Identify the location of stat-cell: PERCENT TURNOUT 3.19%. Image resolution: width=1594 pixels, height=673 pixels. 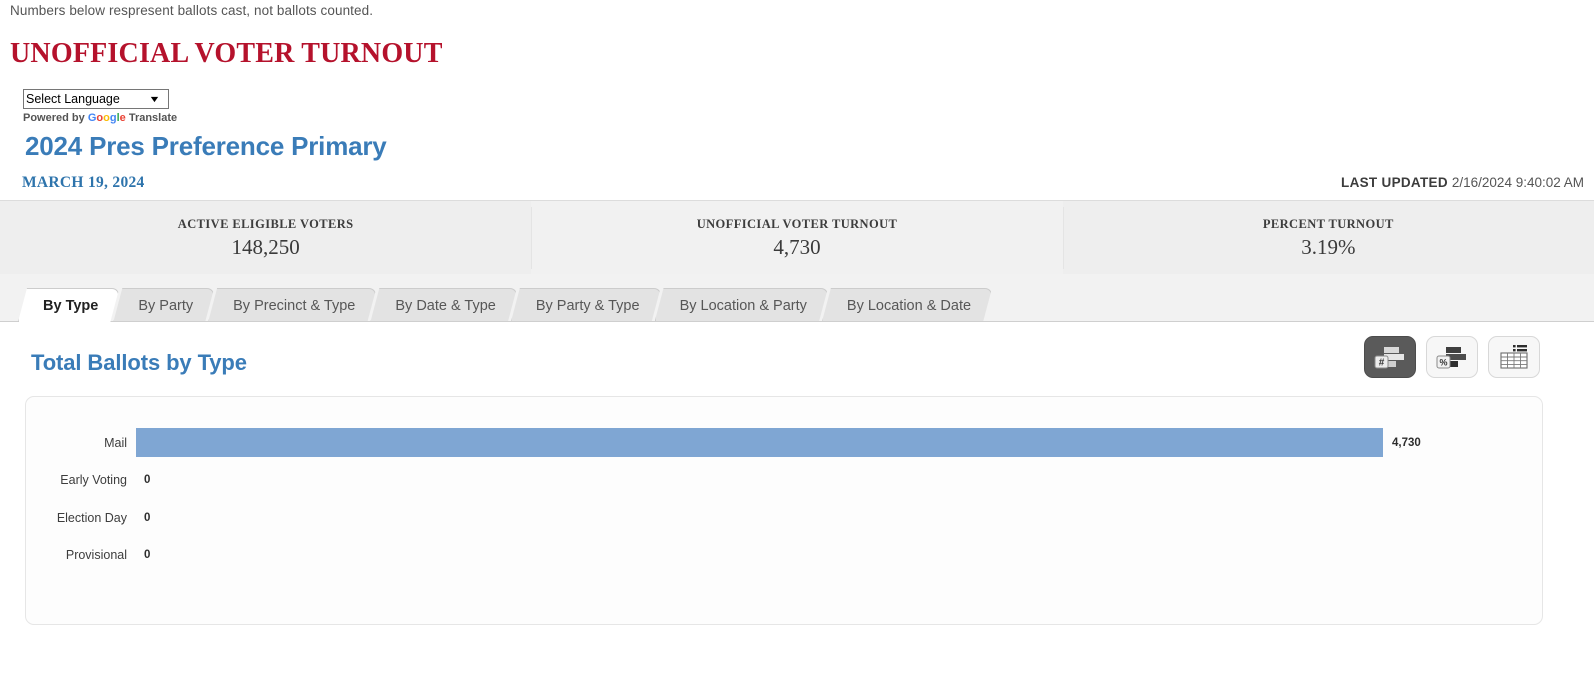
(1328, 238).